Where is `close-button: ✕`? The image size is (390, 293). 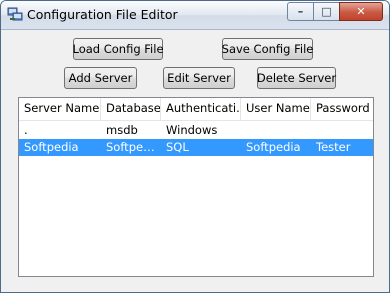
close-button: ✕ is located at coordinates (361, 11).